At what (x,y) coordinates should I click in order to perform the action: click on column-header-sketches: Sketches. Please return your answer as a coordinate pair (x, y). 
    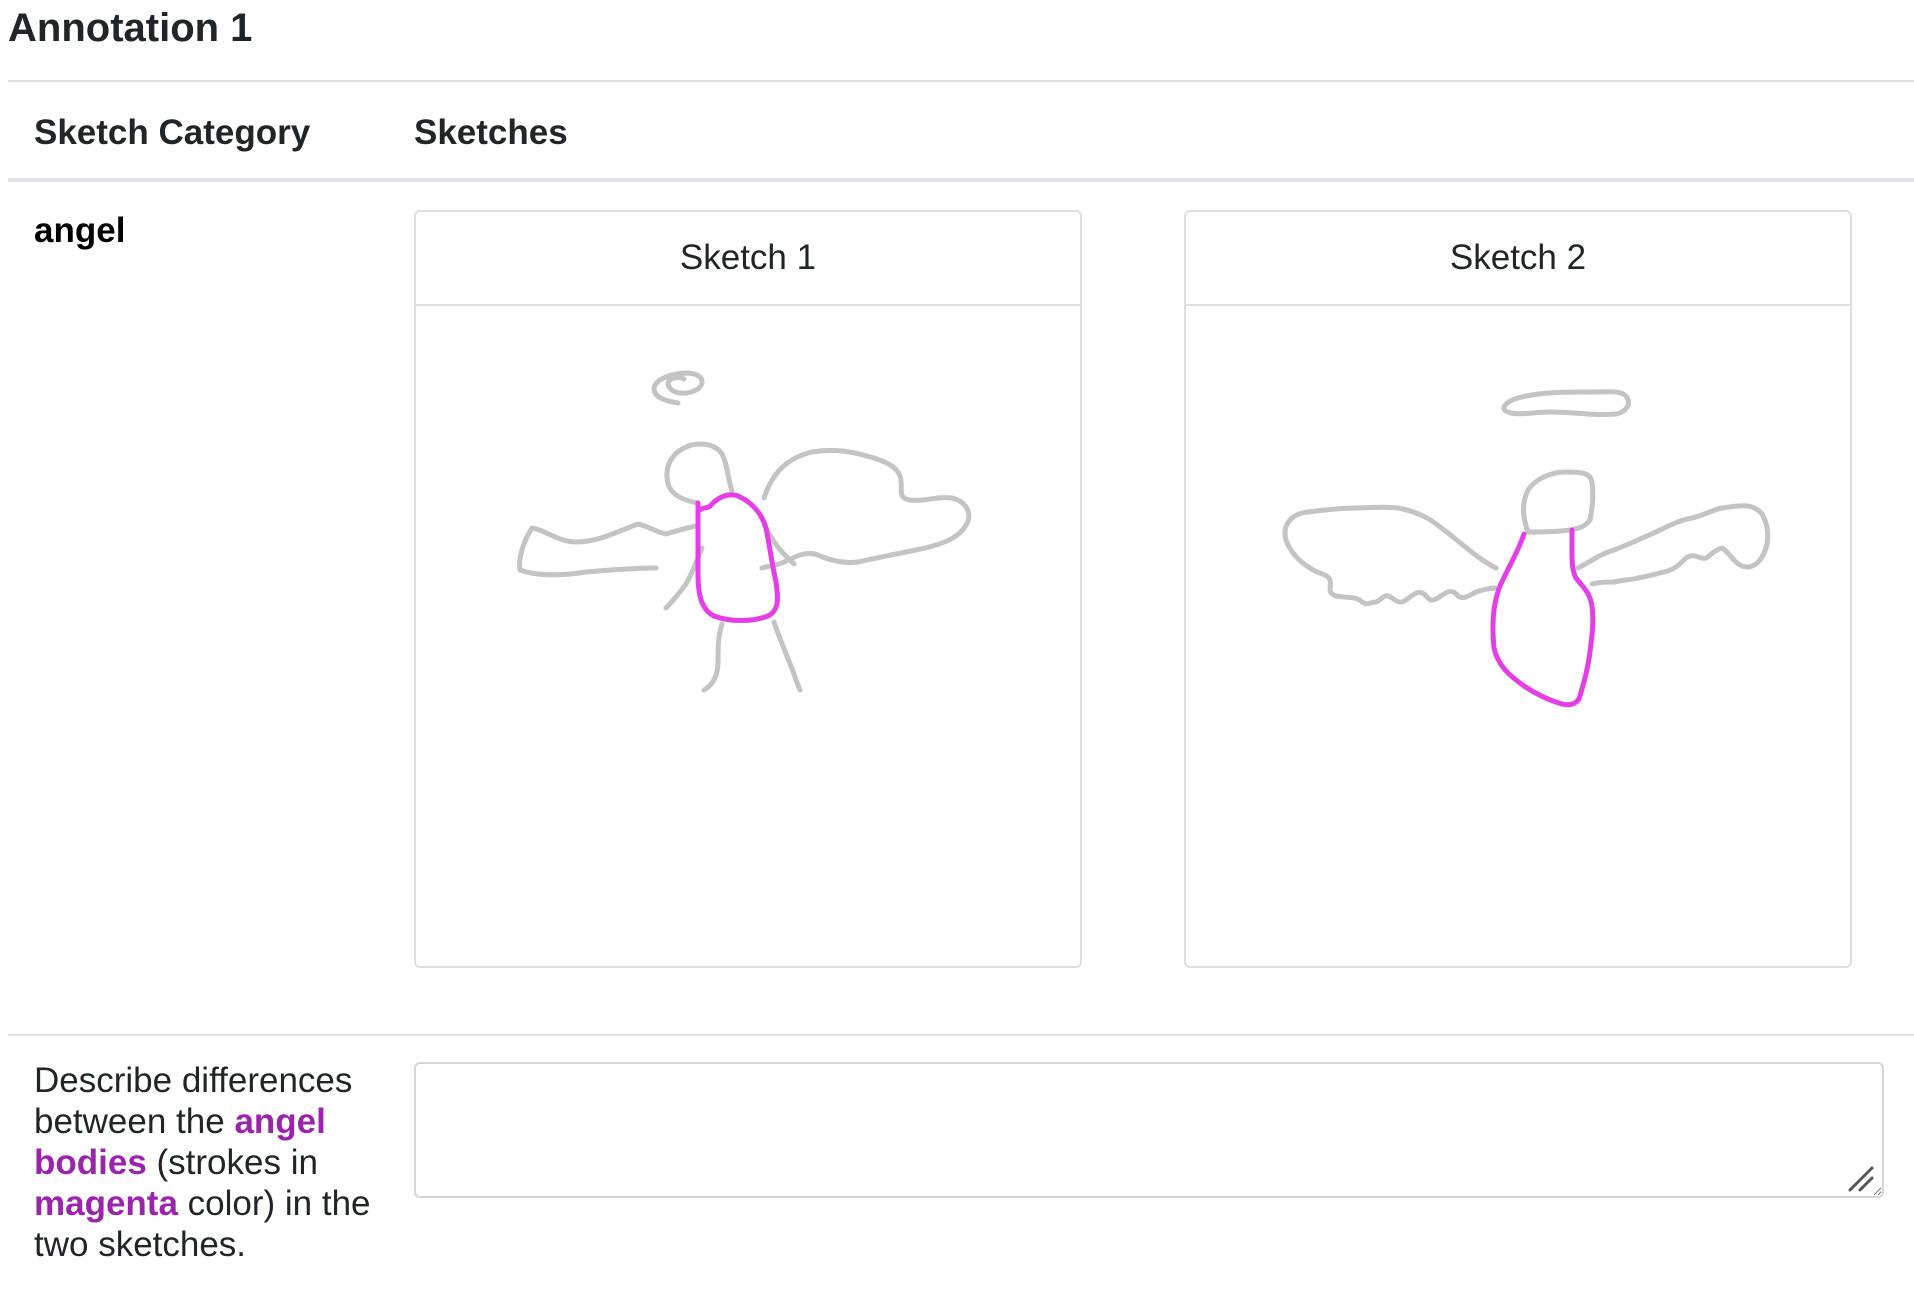
    Looking at the image, I should click on (491, 132).